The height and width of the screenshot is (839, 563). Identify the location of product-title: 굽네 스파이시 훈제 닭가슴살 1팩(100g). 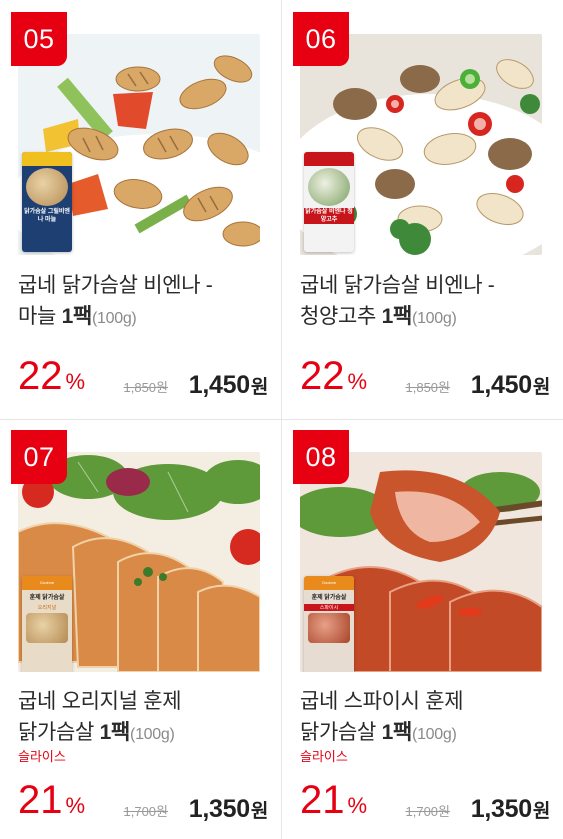
(425, 718).